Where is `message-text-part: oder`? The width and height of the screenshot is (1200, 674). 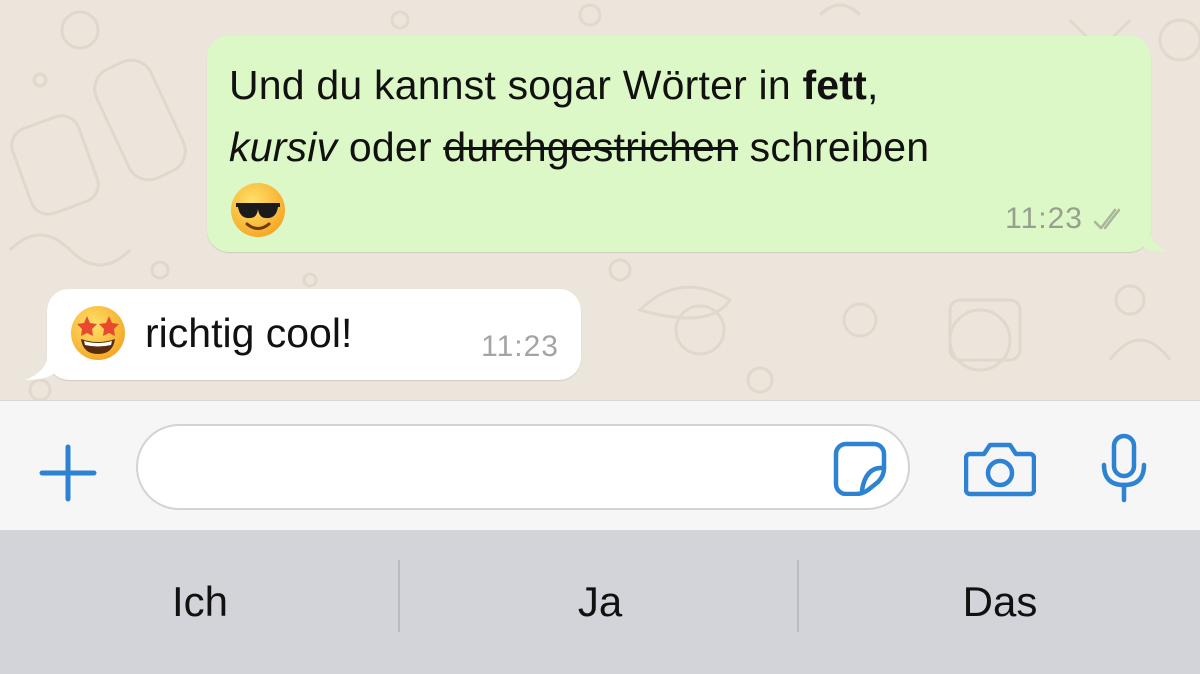
message-text-part: oder is located at coordinates (390, 147).